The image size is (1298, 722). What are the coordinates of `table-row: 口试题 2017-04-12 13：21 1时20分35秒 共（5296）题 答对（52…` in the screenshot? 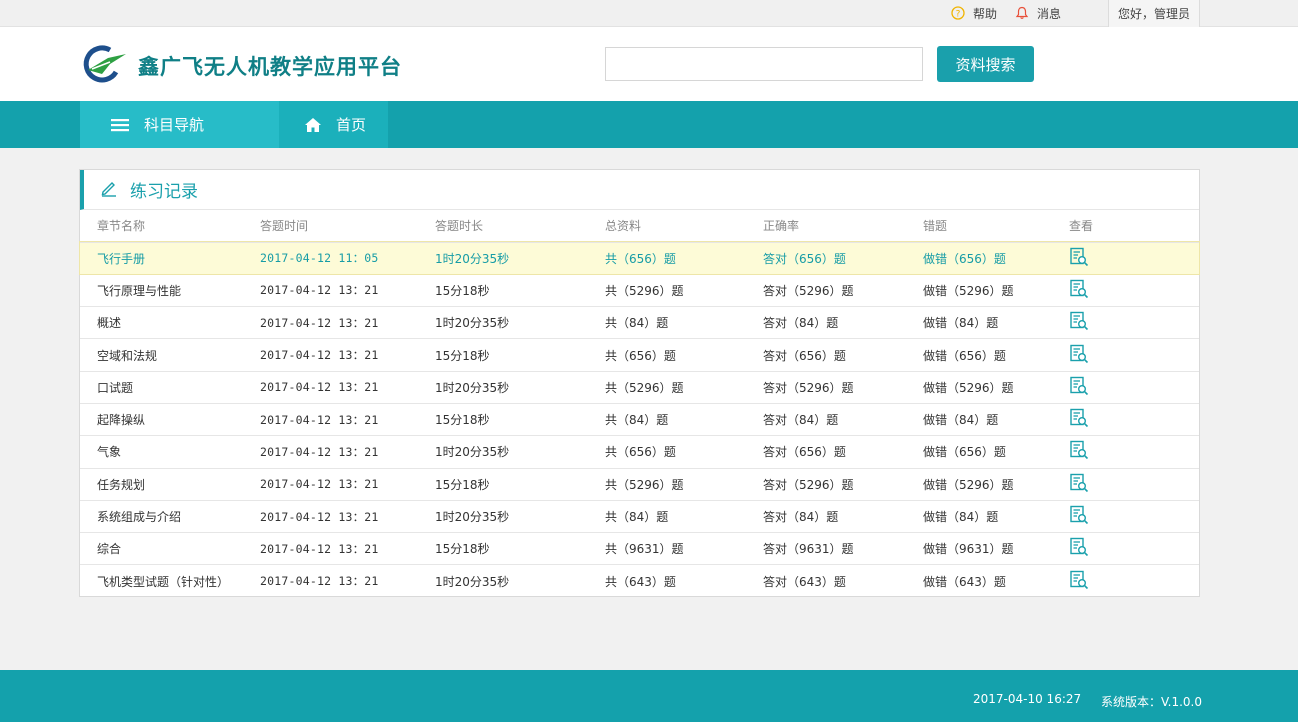 It's located at (639, 387).